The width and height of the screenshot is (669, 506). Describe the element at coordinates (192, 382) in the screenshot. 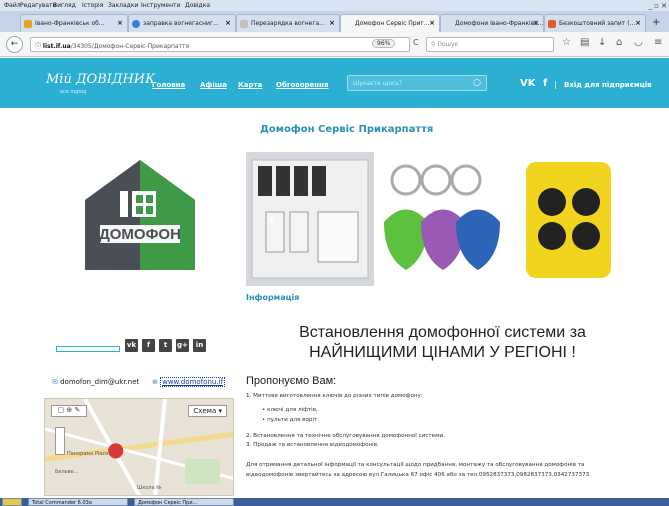

I see `website-link: www.domofonu.if` at that location.